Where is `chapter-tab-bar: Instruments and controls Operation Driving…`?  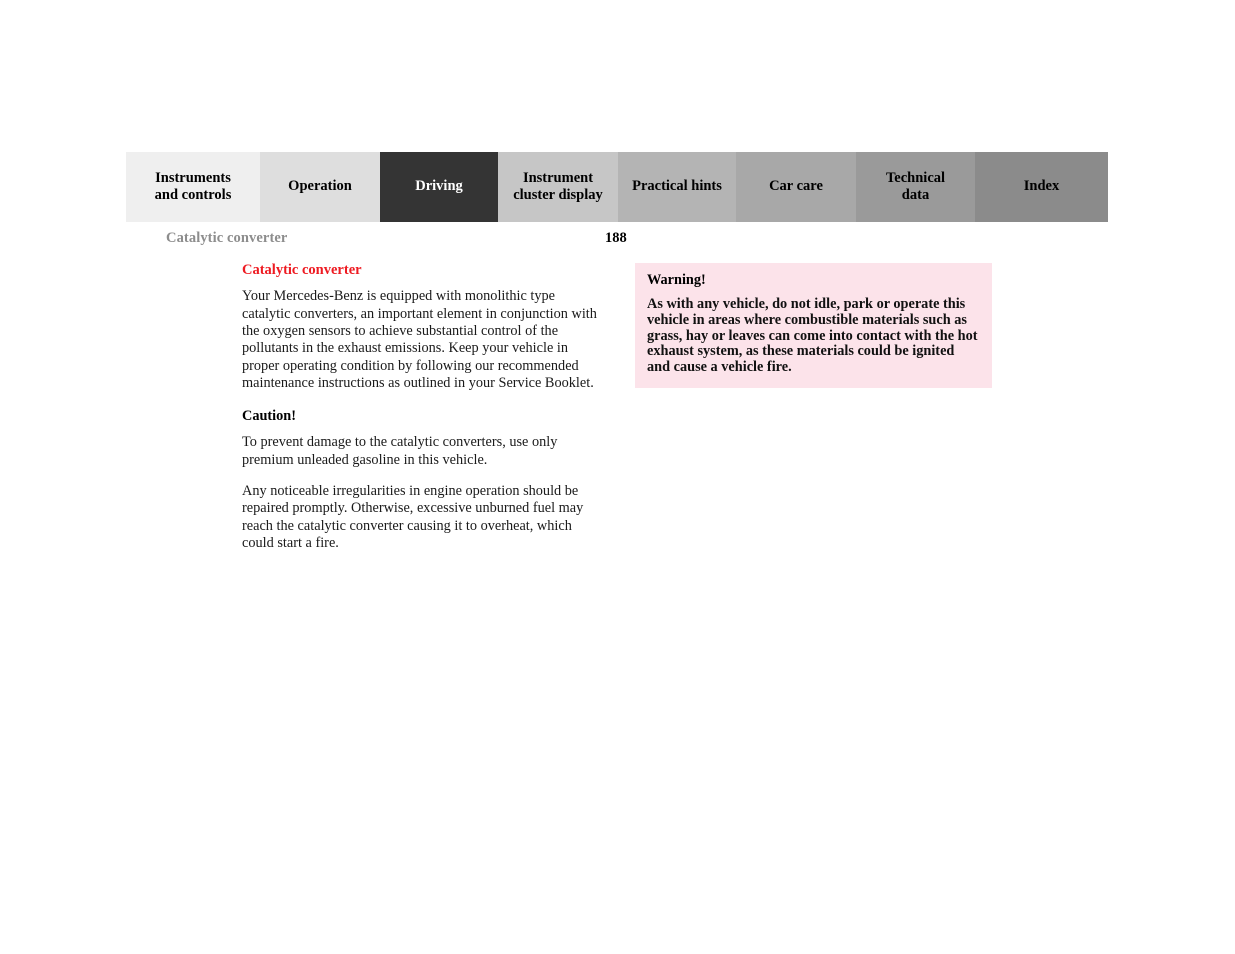 chapter-tab-bar: Instruments and controls Operation Driving… is located at coordinates (617, 187).